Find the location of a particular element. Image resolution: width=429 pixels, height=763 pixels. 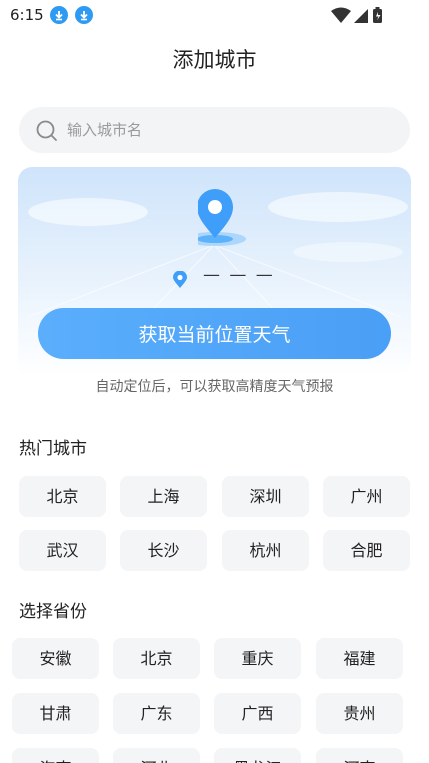

province-chip: 福建 is located at coordinates (359, 658).